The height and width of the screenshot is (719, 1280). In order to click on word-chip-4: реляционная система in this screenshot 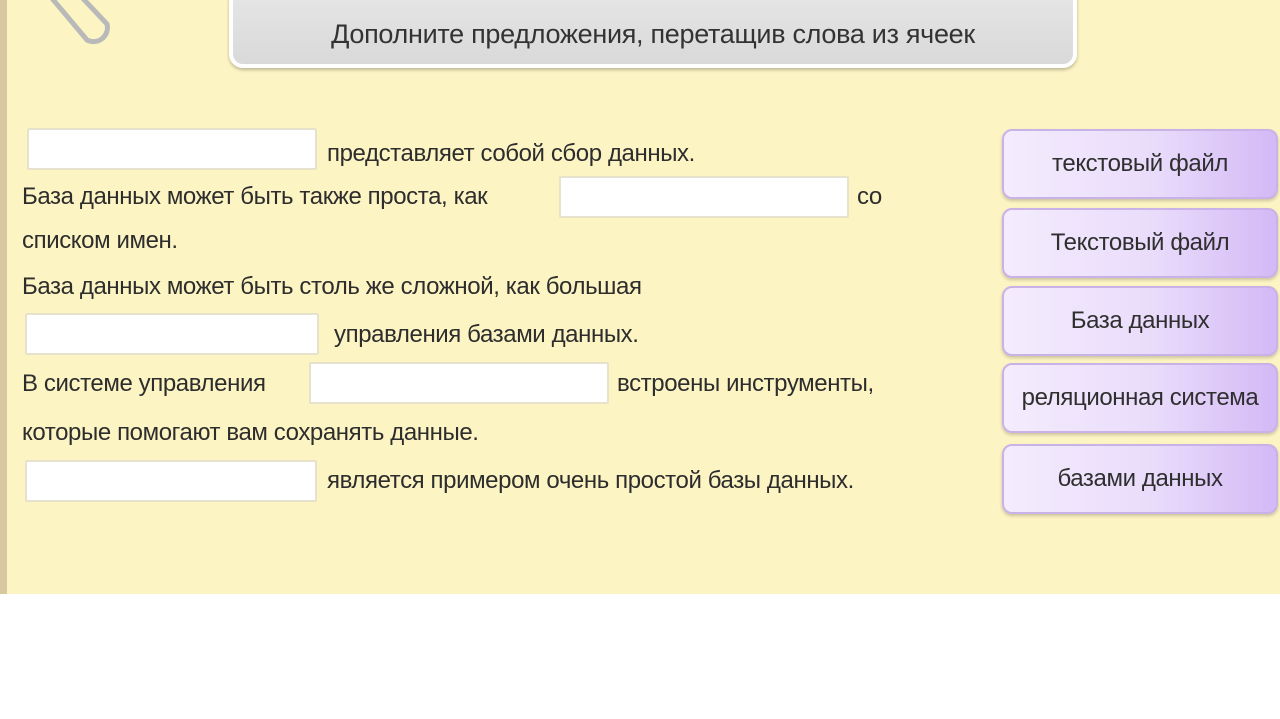, I will do `click(1140, 398)`.